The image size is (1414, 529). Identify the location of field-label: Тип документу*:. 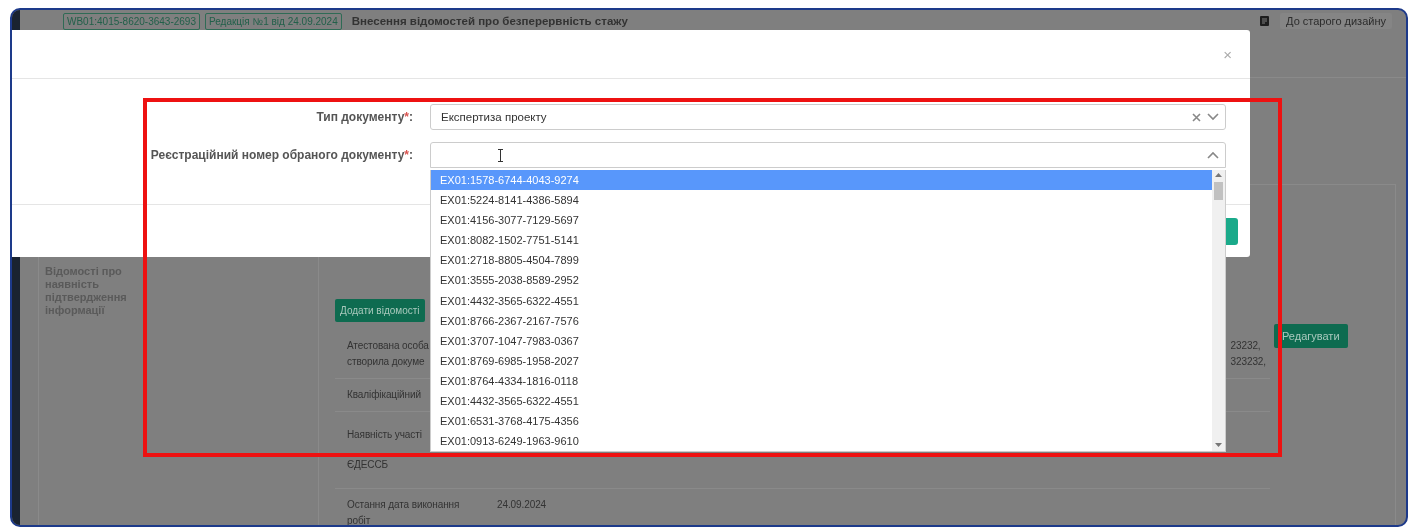
(364, 117).